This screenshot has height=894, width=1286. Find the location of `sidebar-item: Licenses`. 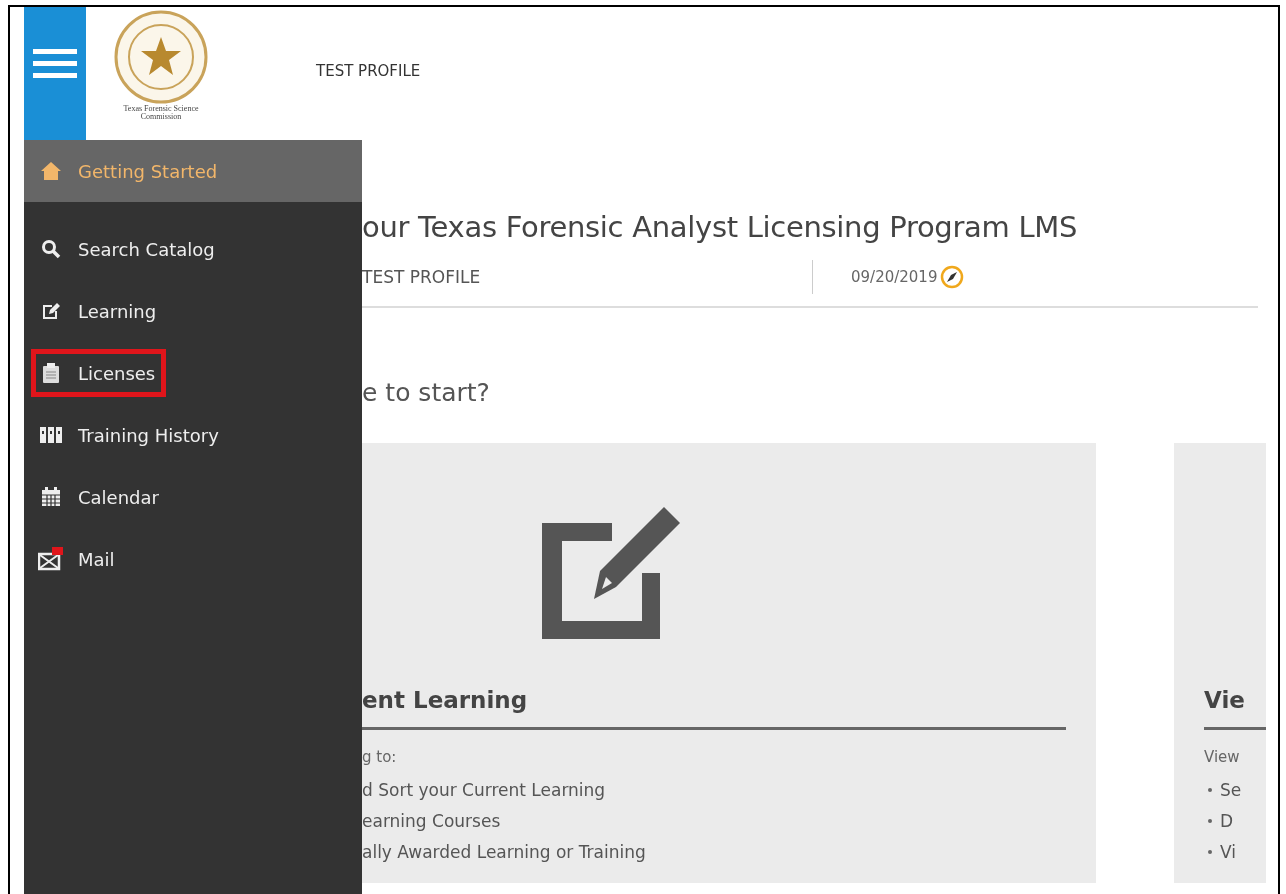

sidebar-item: Licenses is located at coordinates (99, 373).